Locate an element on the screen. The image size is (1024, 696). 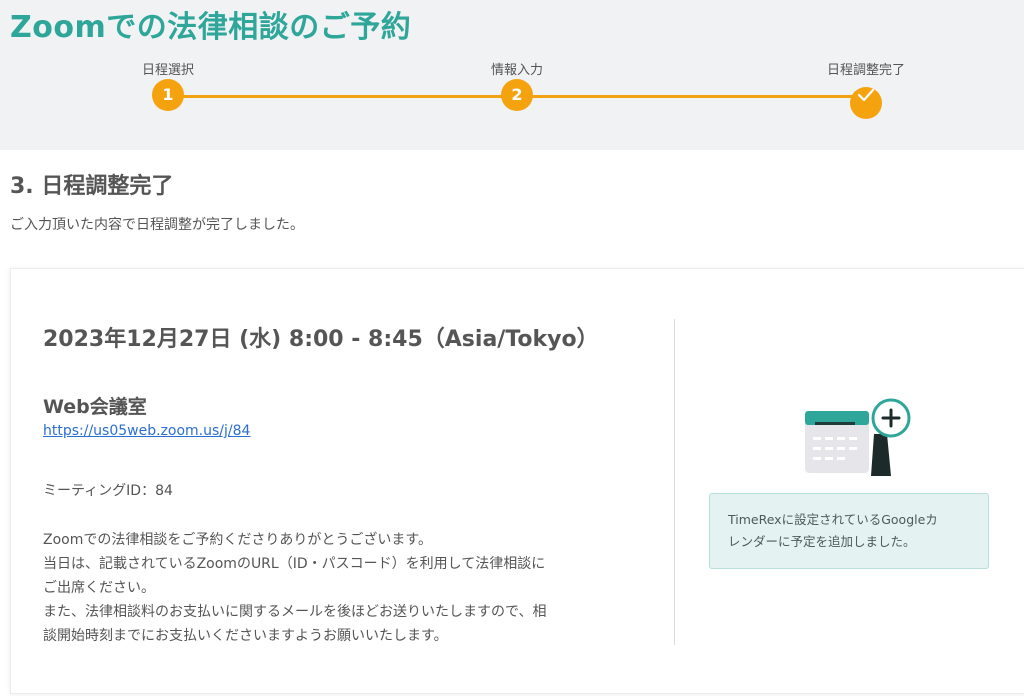
step-2-label: 情報入力 is located at coordinates (516, 70).